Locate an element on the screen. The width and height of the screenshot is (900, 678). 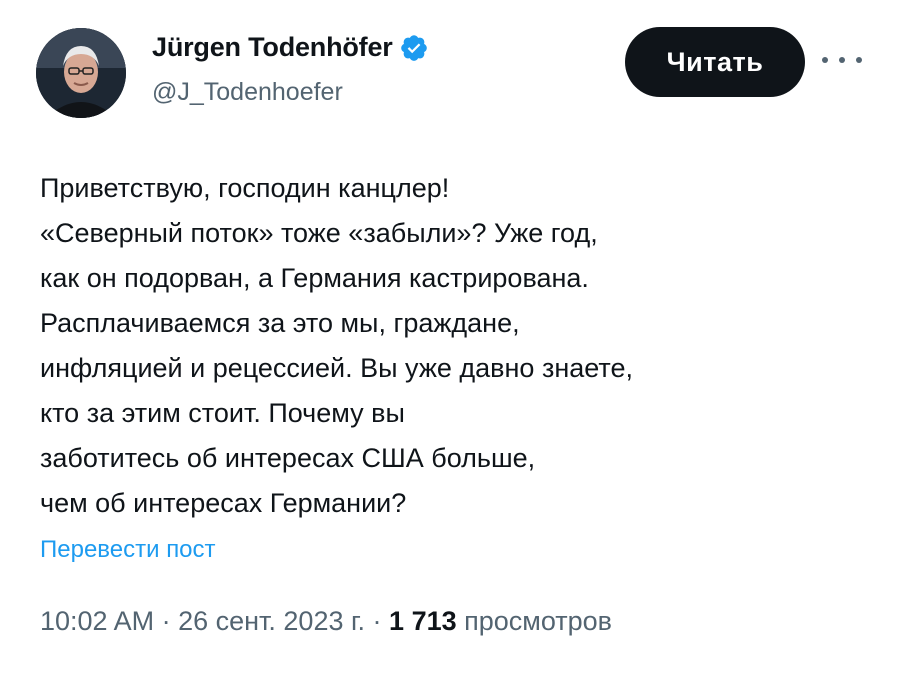
views-label: просмотров is located at coordinates (538, 621).